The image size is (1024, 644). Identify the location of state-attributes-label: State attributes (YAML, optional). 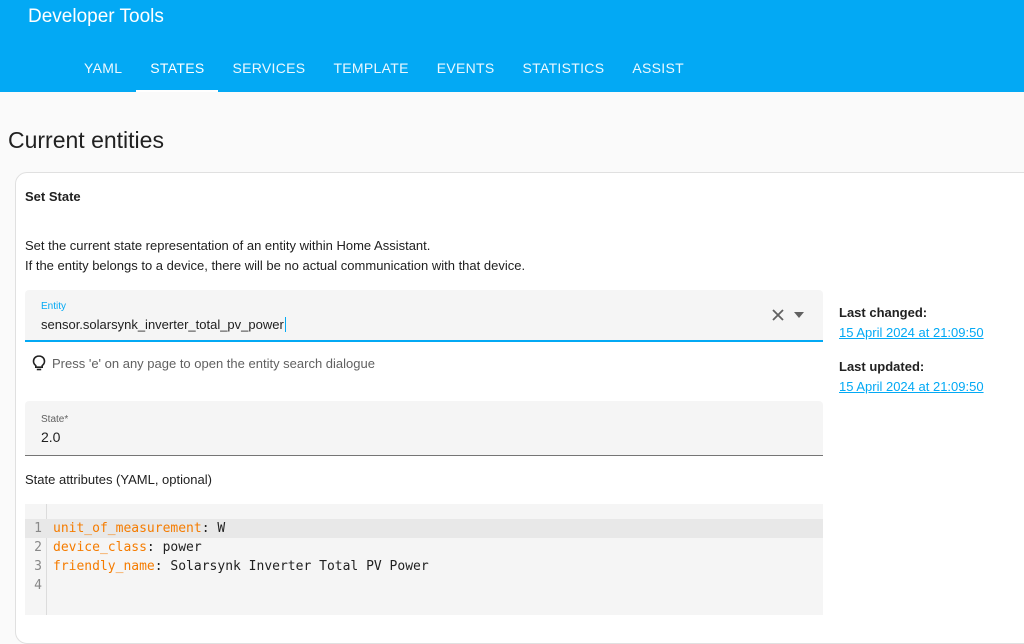
(118, 479).